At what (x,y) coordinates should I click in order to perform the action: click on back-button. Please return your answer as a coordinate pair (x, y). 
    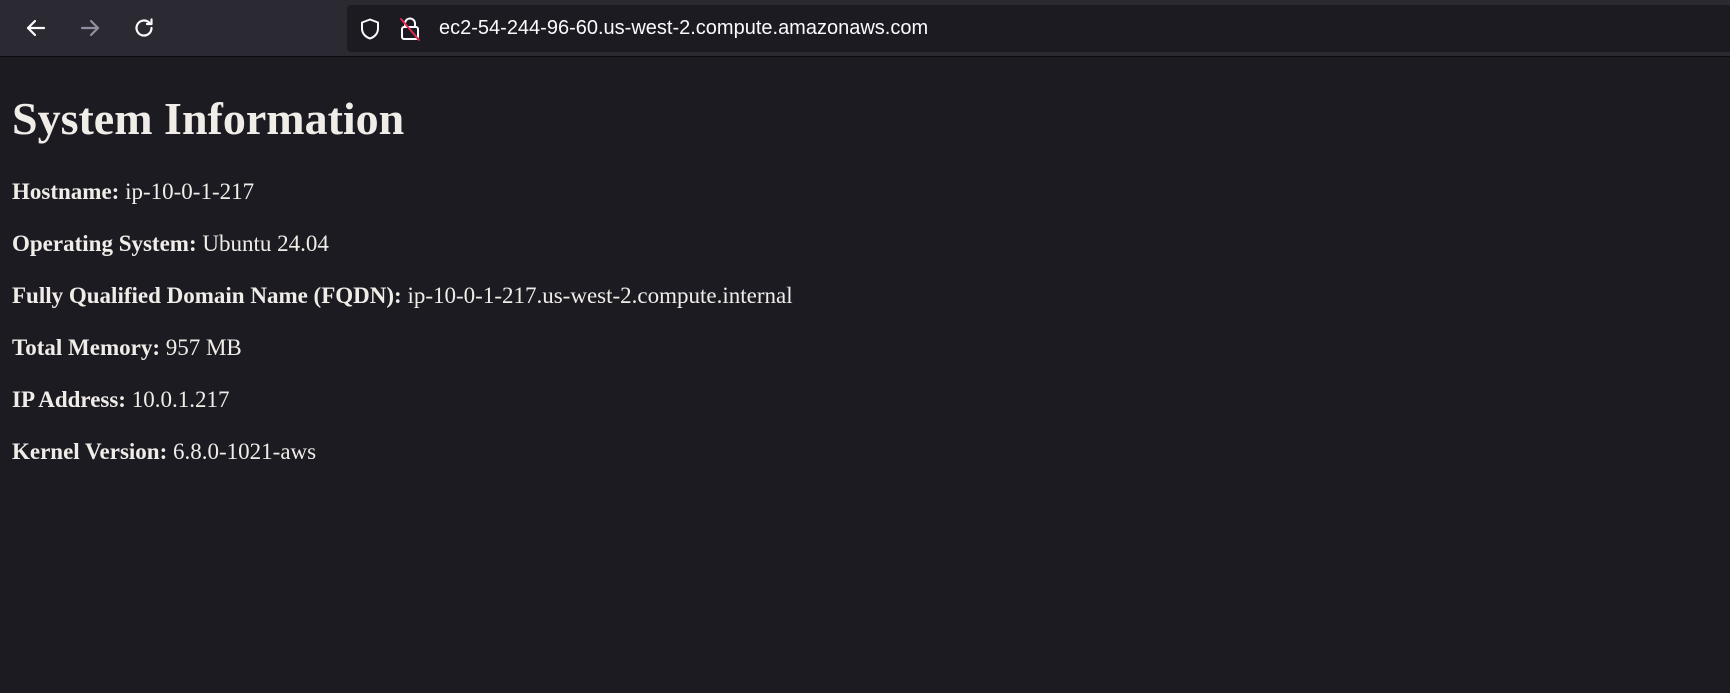
    Looking at the image, I should click on (36, 28).